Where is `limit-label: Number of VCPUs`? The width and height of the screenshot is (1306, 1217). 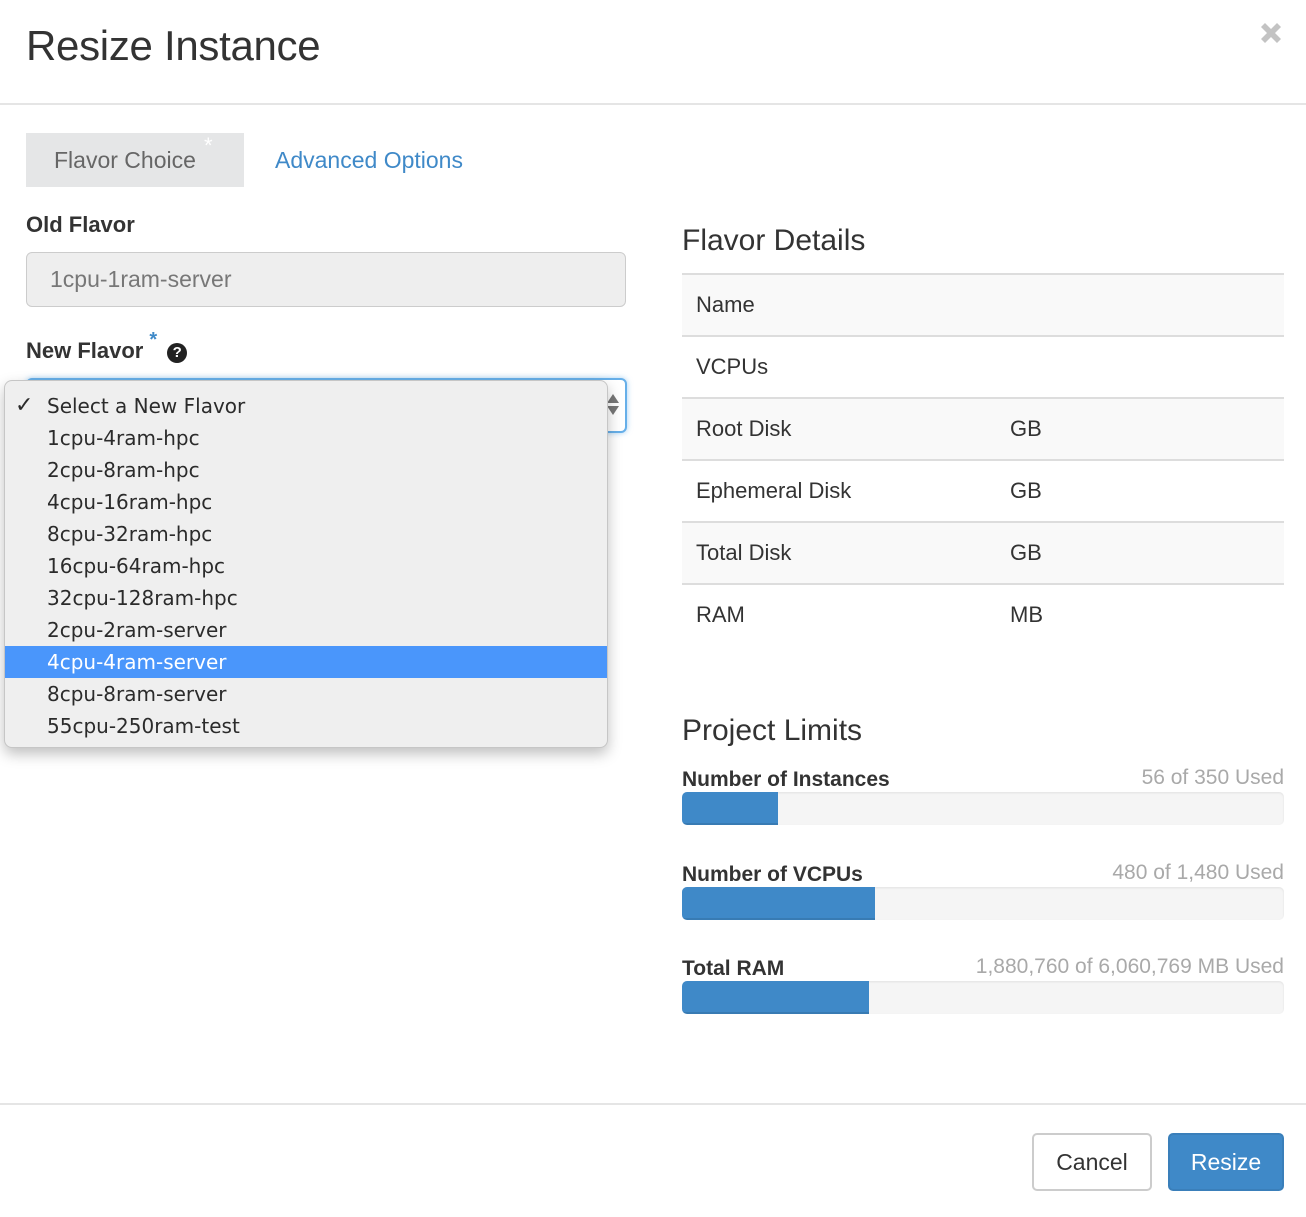 limit-label: Number of VCPUs is located at coordinates (772, 874).